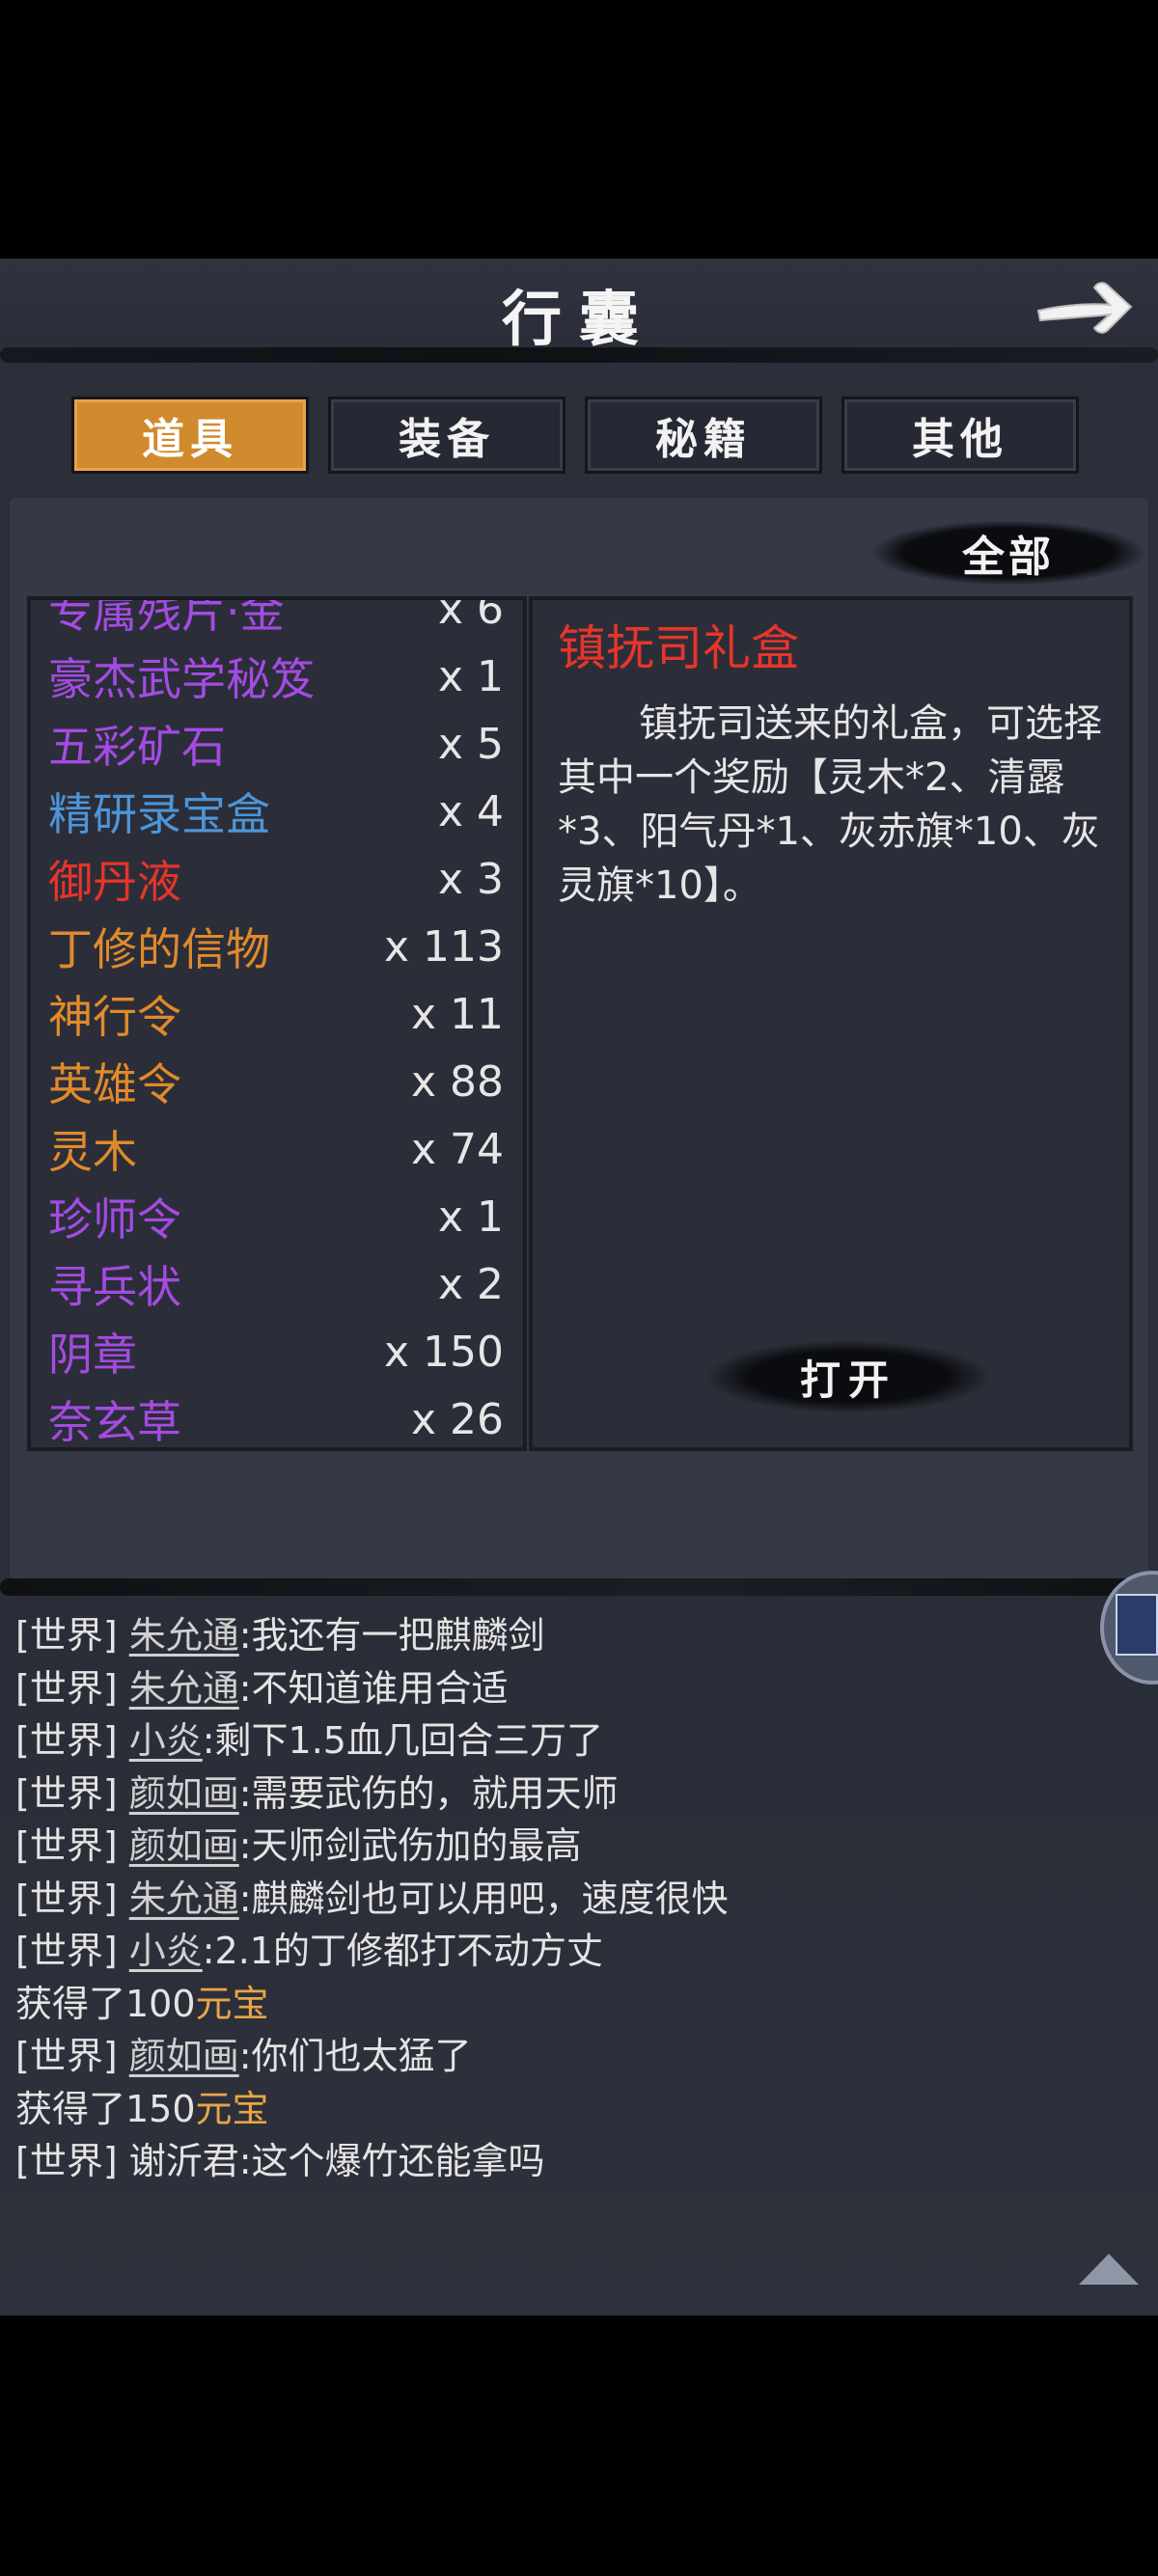 Image resolution: width=1158 pixels, height=2576 pixels. What do you see at coordinates (1109, 2269) in the screenshot?
I see `triangle-up-icon` at bounding box center [1109, 2269].